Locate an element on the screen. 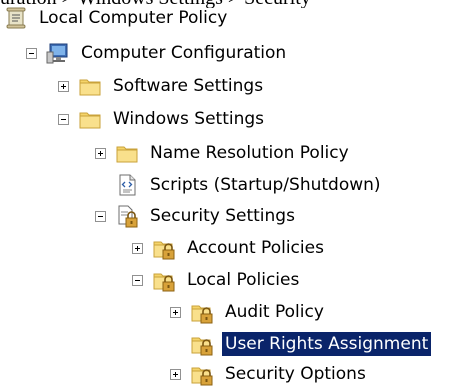 The width and height of the screenshot is (469, 390). tree-item-windows-settings: Windows Settings is located at coordinates (162, 119).